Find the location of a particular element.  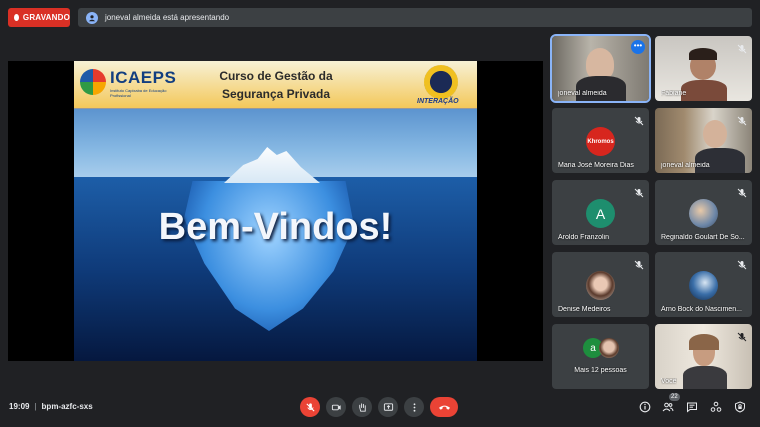

participant-name: Você is located at coordinates (669, 381).